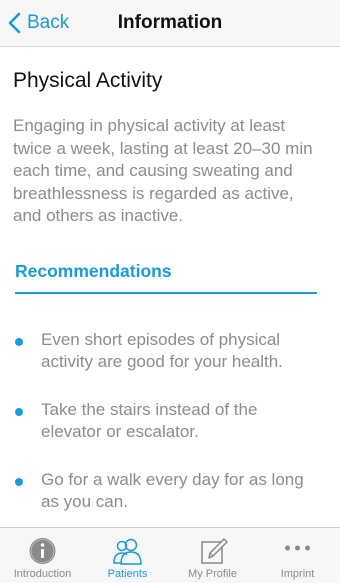 The height and width of the screenshot is (583, 340). Describe the element at coordinates (214, 551) in the screenshot. I see `edit-icon` at that location.